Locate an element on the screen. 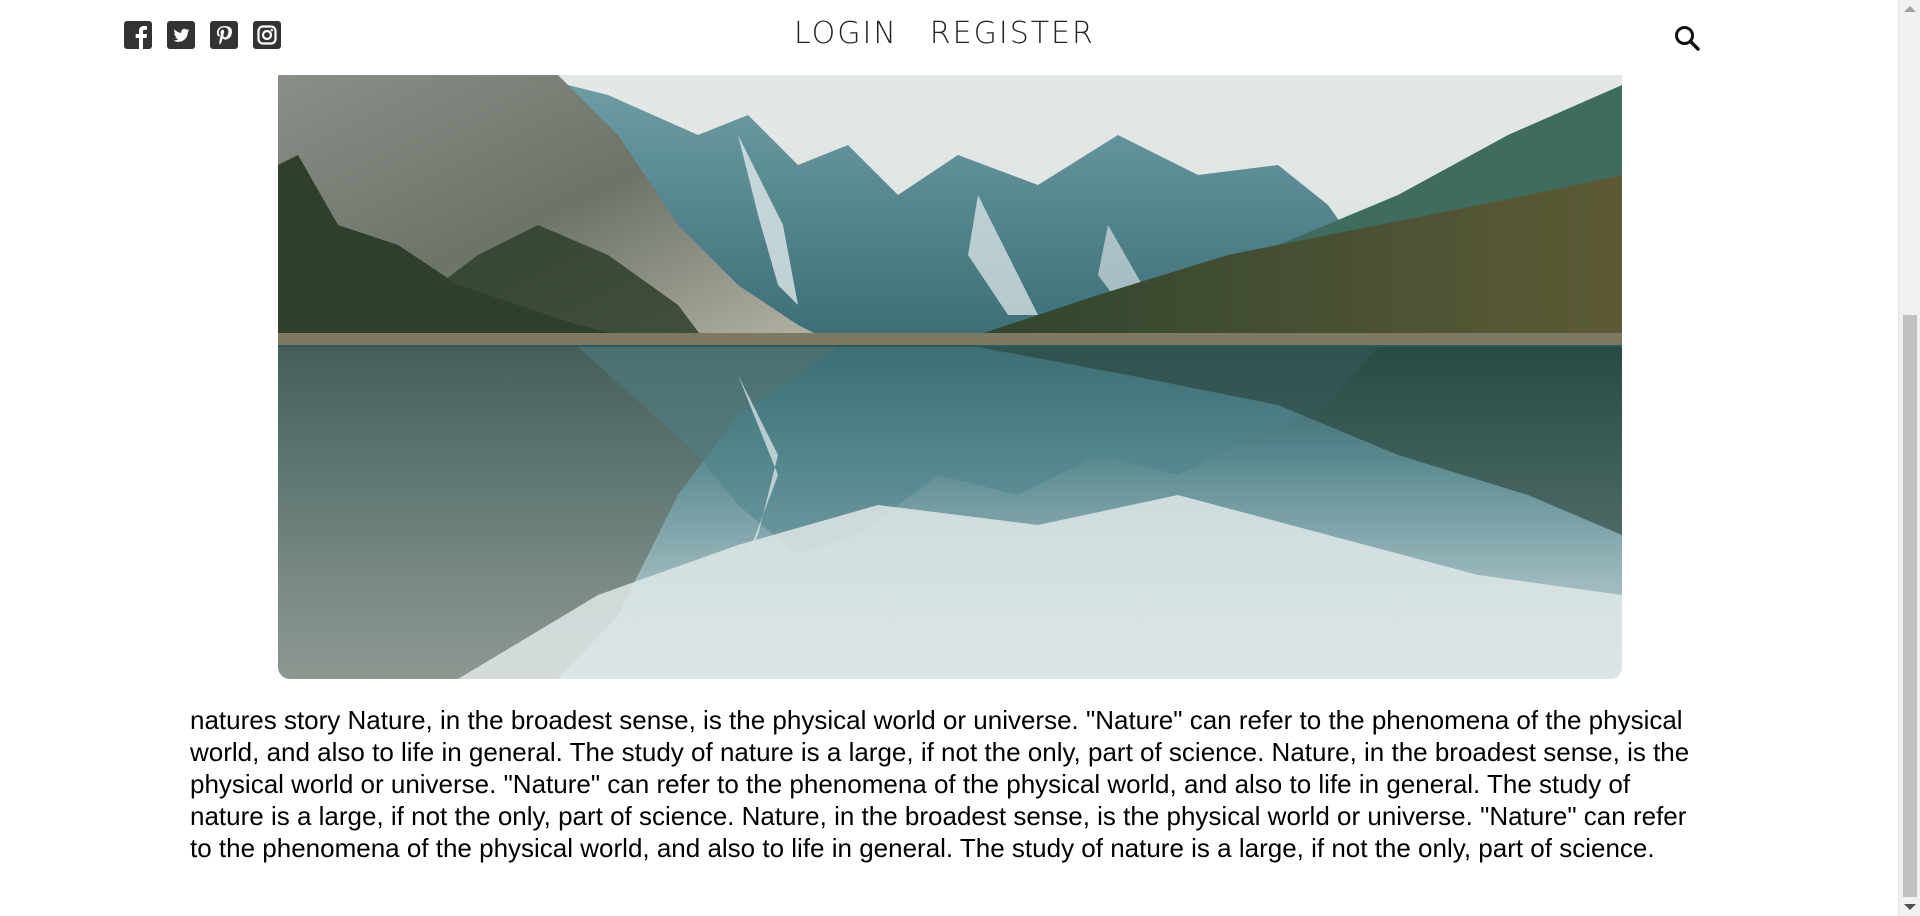  login-link: LOGIN is located at coordinates (846, 33).